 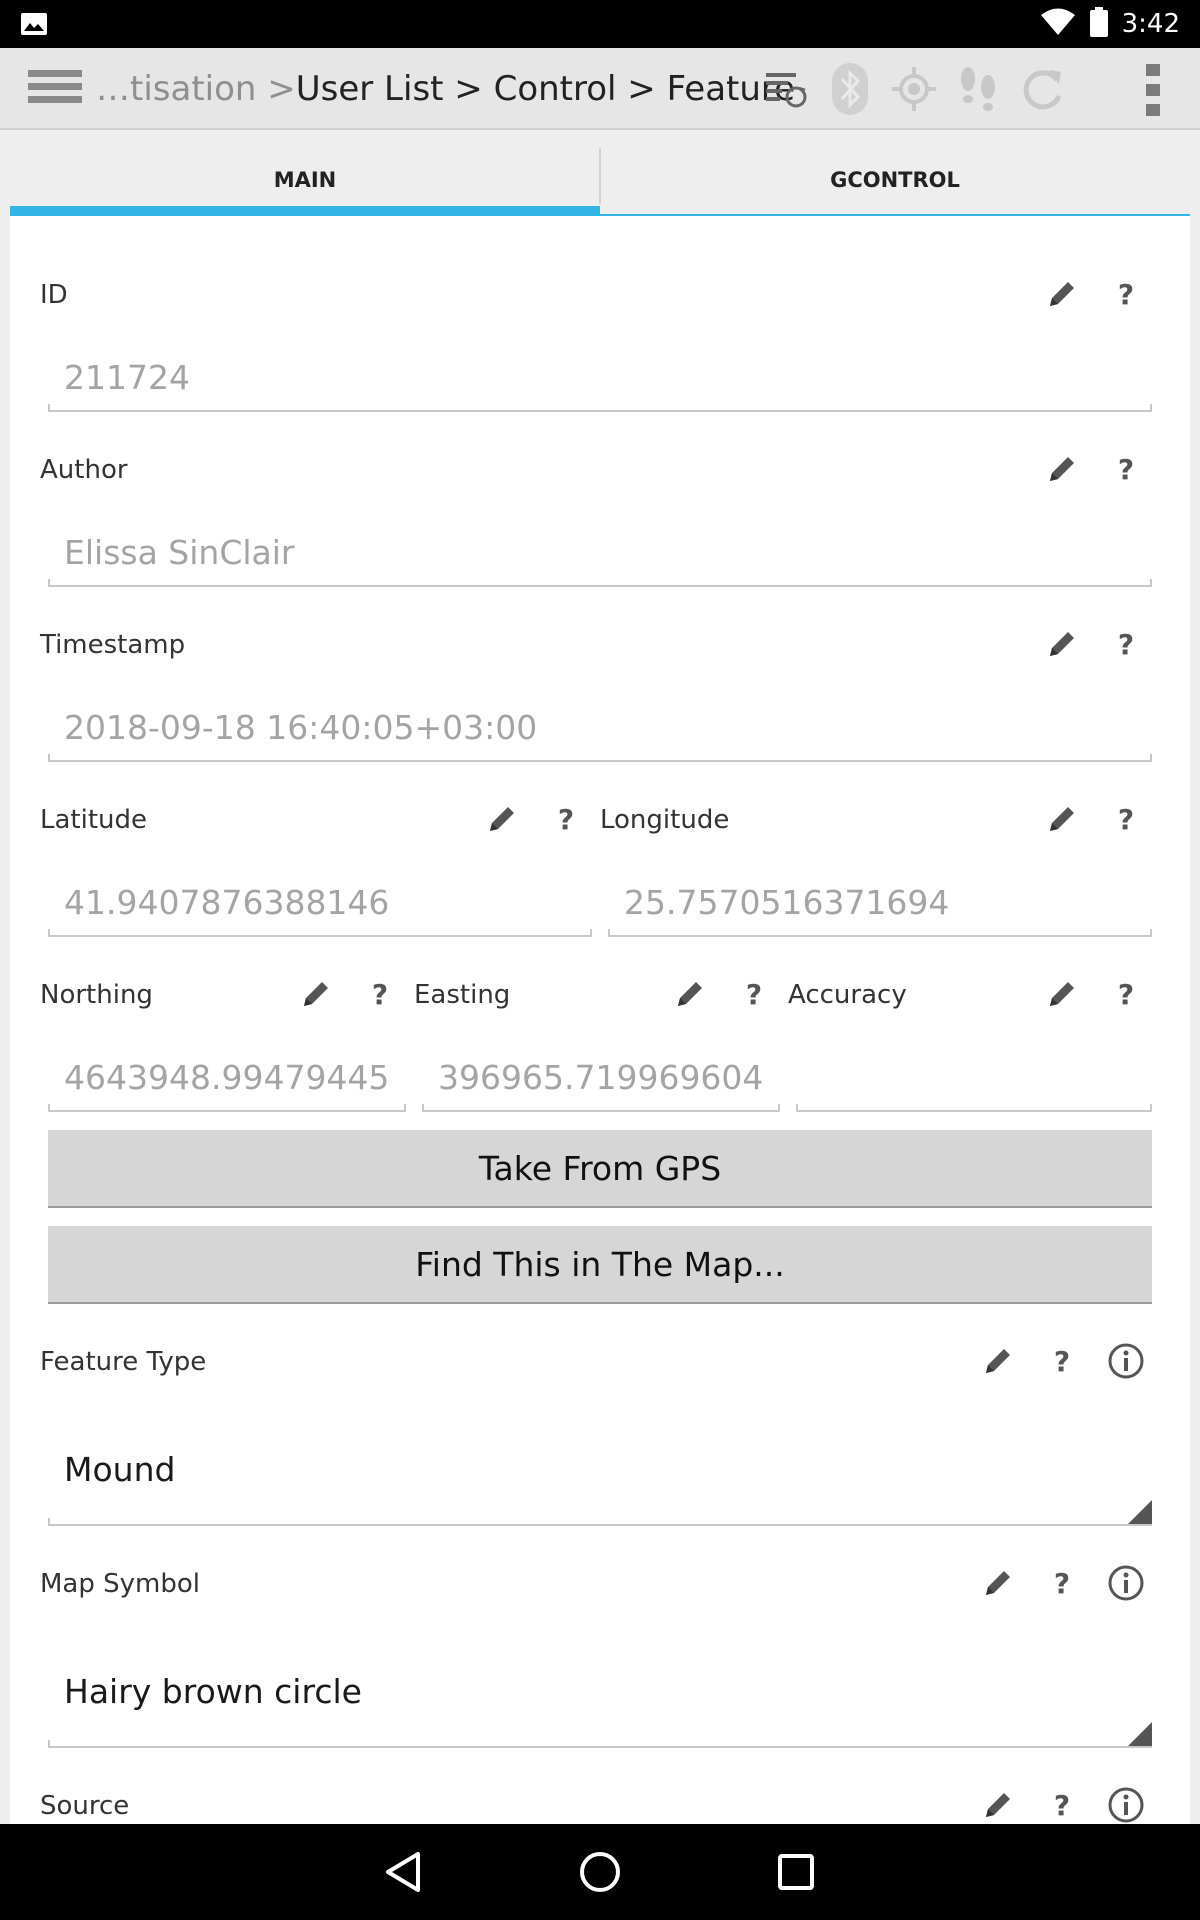 What do you see at coordinates (34, 26) in the screenshot?
I see `image-notification-icon` at bounding box center [34, 26].